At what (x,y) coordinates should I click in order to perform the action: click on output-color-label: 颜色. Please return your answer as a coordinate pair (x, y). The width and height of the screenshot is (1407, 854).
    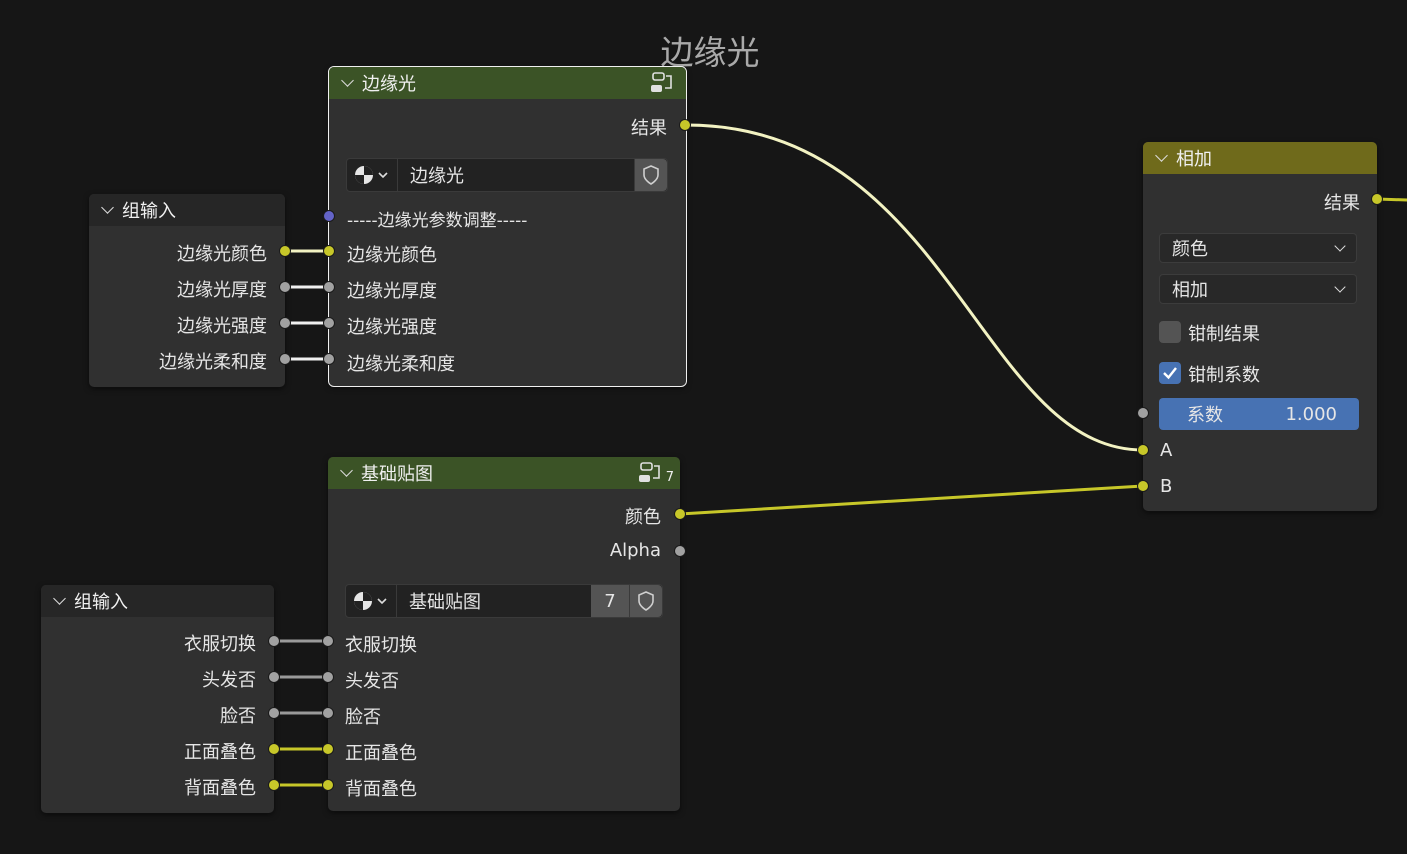
    Looking at the image, I should click on (643, 517).